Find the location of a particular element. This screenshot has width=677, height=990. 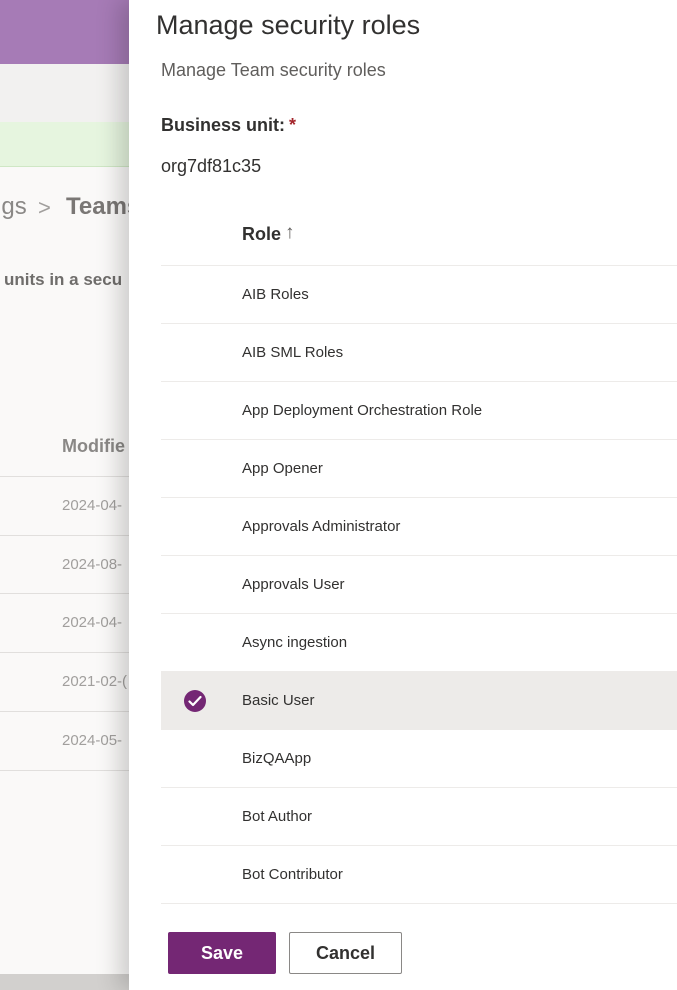

role-row: AIB SML Roles is located at coordinates (419, 353).